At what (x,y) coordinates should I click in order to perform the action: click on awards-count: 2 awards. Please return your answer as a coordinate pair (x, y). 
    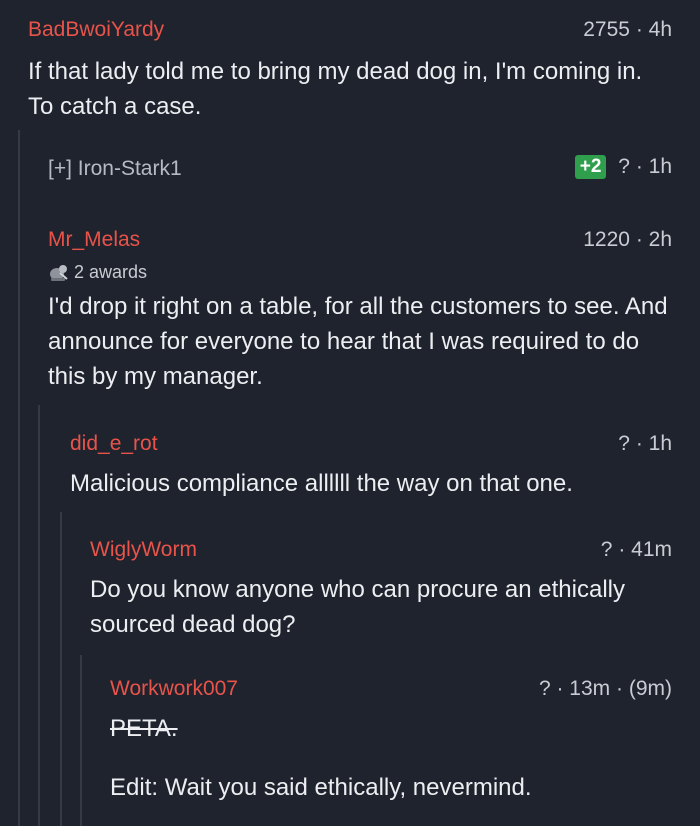
    Looking at the image, I should click on (111, 272).